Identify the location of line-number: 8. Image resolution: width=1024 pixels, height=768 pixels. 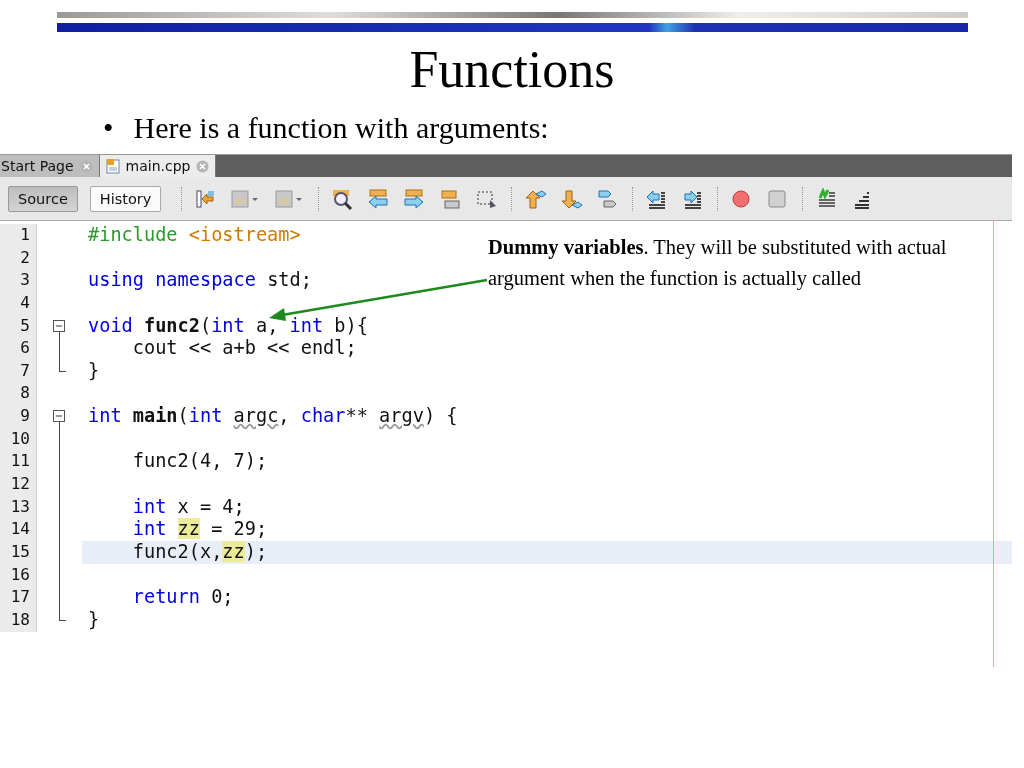
(18, 394).